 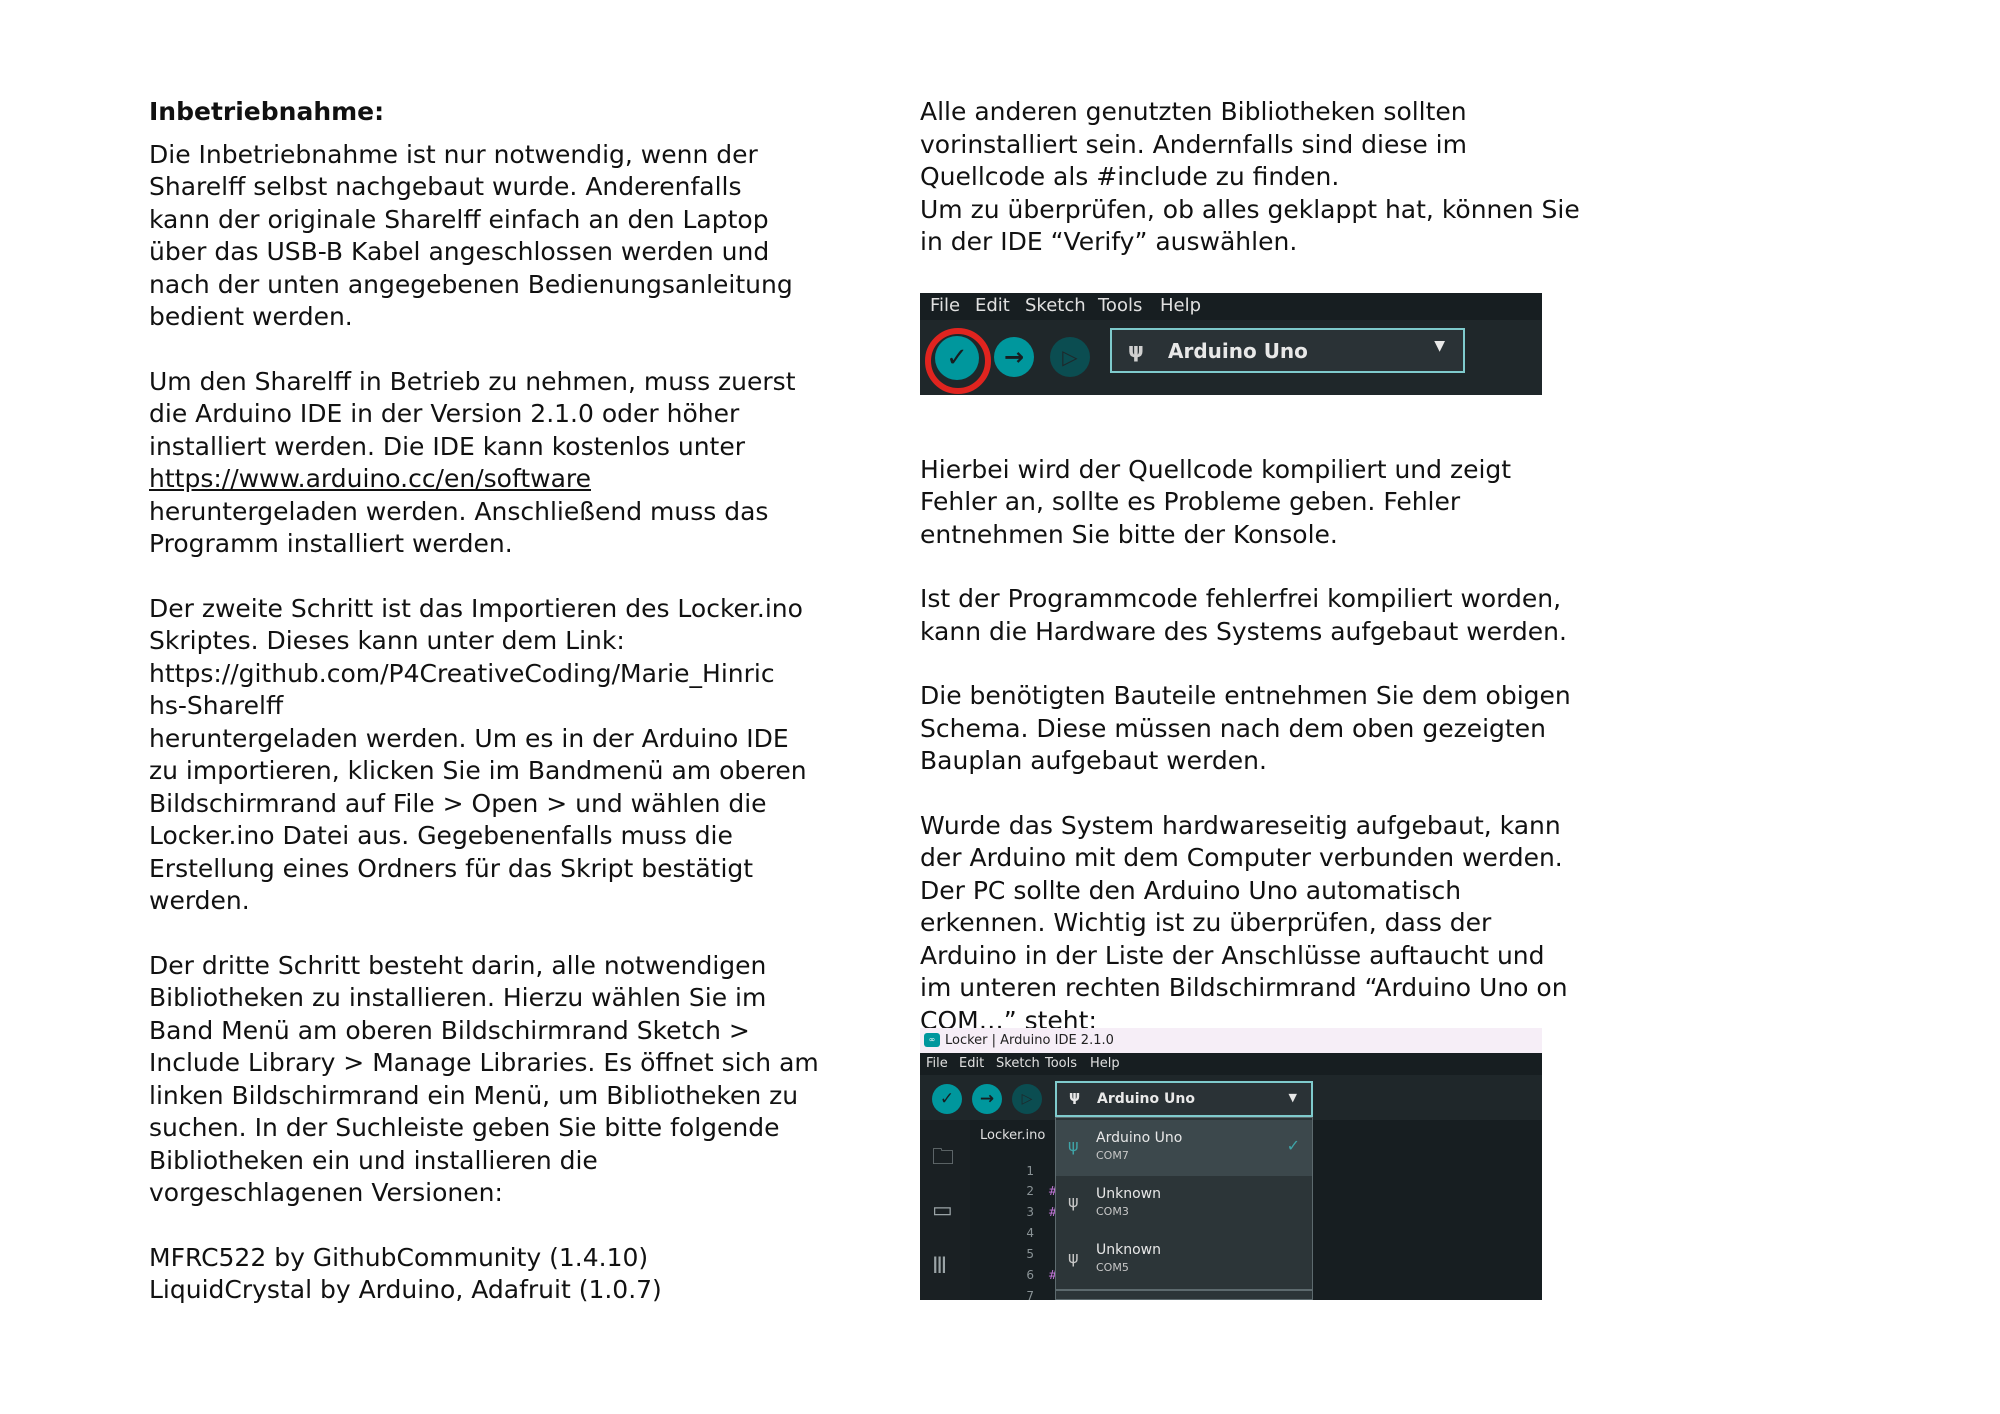 I want to click on text-line: Skriptes. Dieses kann unter dem Link:, so click(x=387, y=640).